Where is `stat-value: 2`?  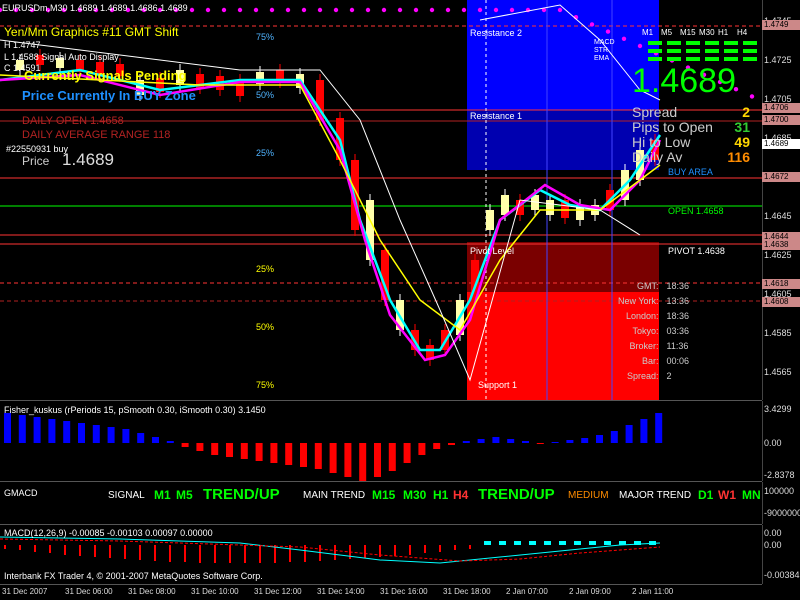
stat-value: 2 is located at coordinates (746, 112).